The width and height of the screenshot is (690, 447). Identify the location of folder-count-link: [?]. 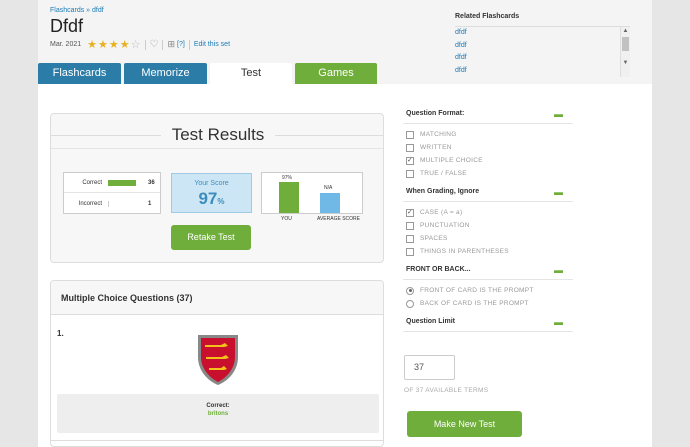
(181, 44).